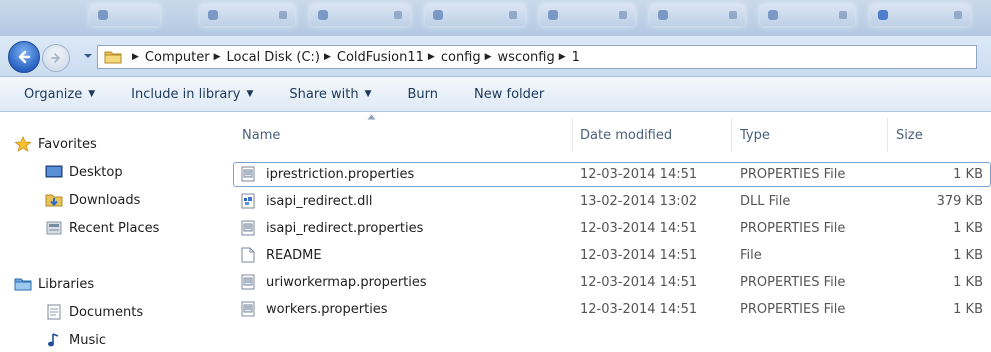 The image size is (991, 352). I want to click on column-header-date-modified: Date modified, so click(655, 135).